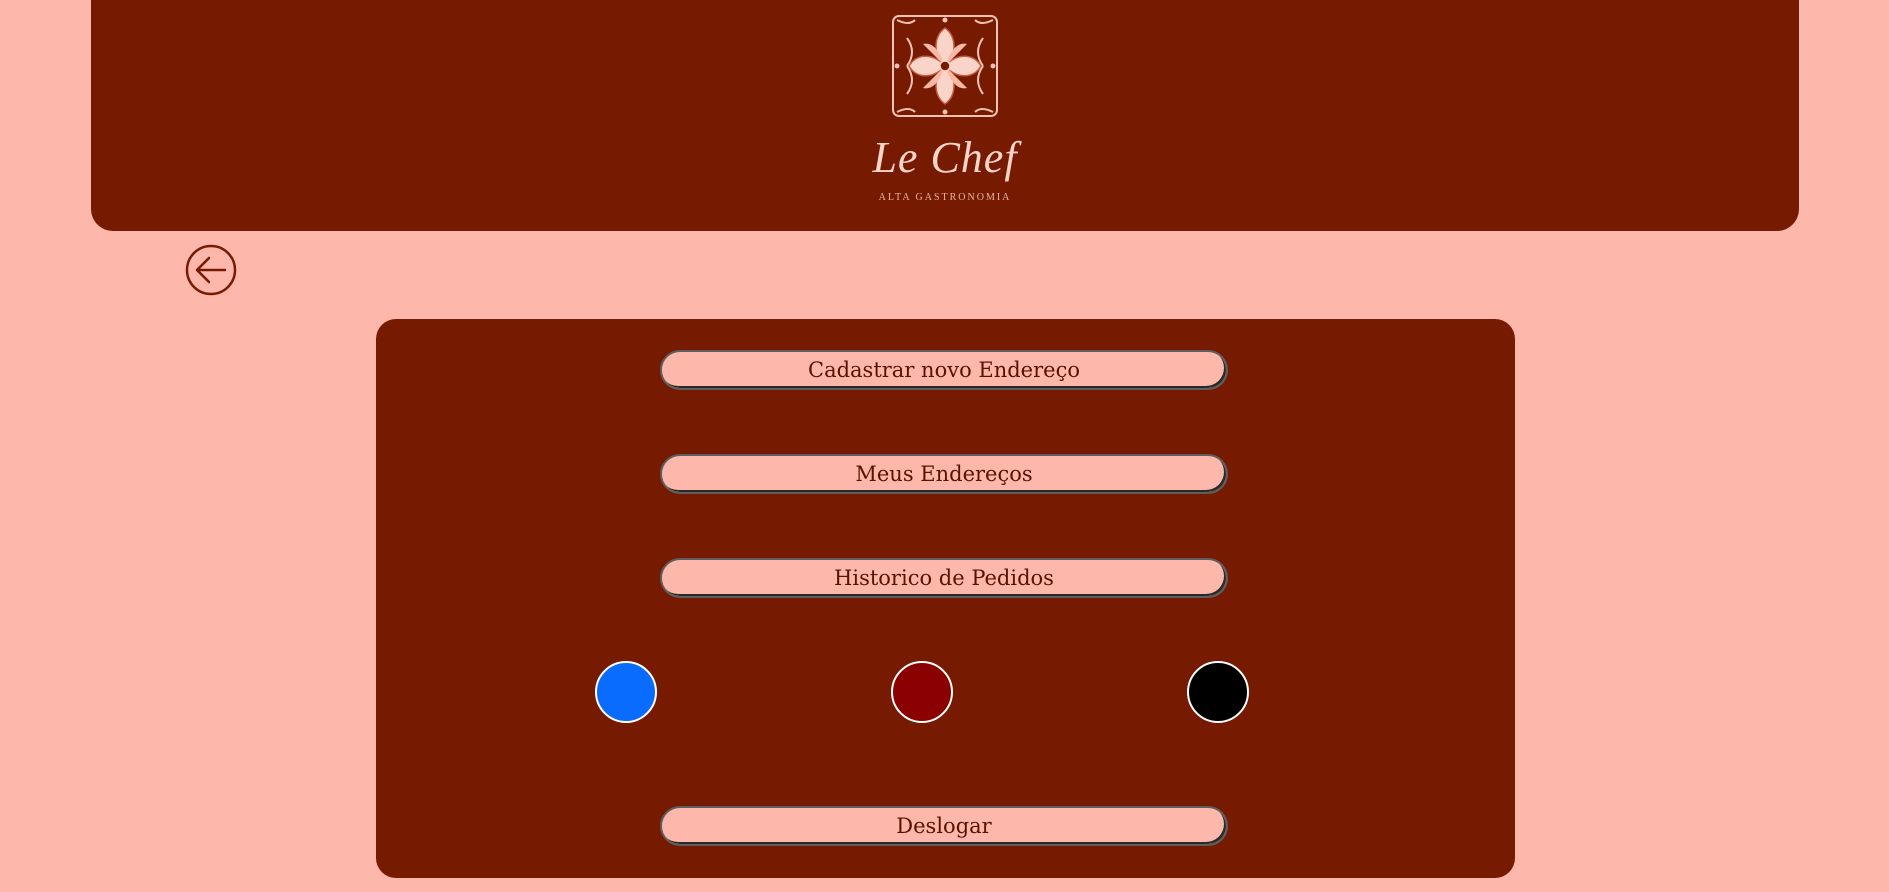 This screenshot has height=892, width=1889. Describe the element at coordinates (922, 692) in the screenshot. I see `theme-color-dark-red` at that location.